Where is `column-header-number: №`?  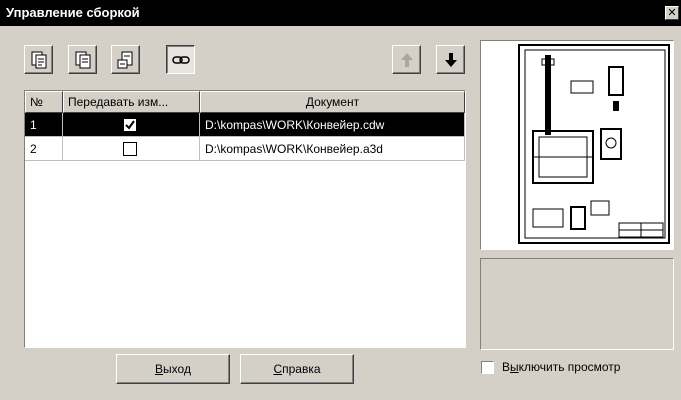 column-header-number: № is located at coordinates (44, 102).